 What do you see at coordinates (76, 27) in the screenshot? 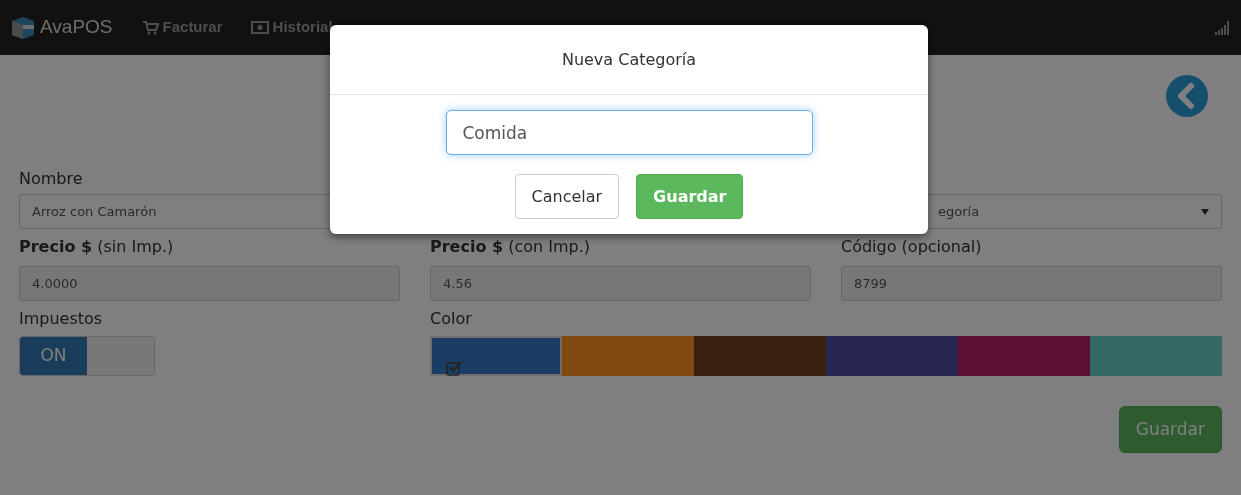
I see `brand-name: AvaPOS` at bounding box center [76, 27].